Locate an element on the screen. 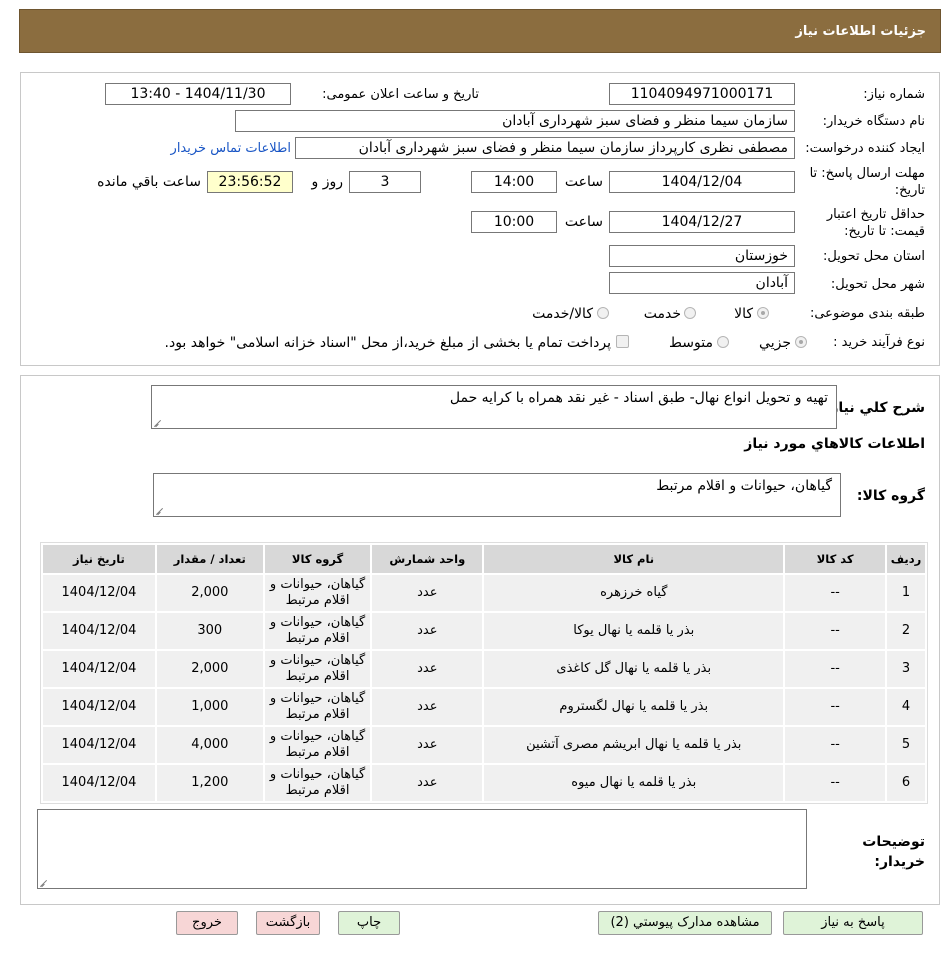 This screenshot has height=956, width=944. need-number-label: شماره نیاز: is located at coordinates (894, 94).